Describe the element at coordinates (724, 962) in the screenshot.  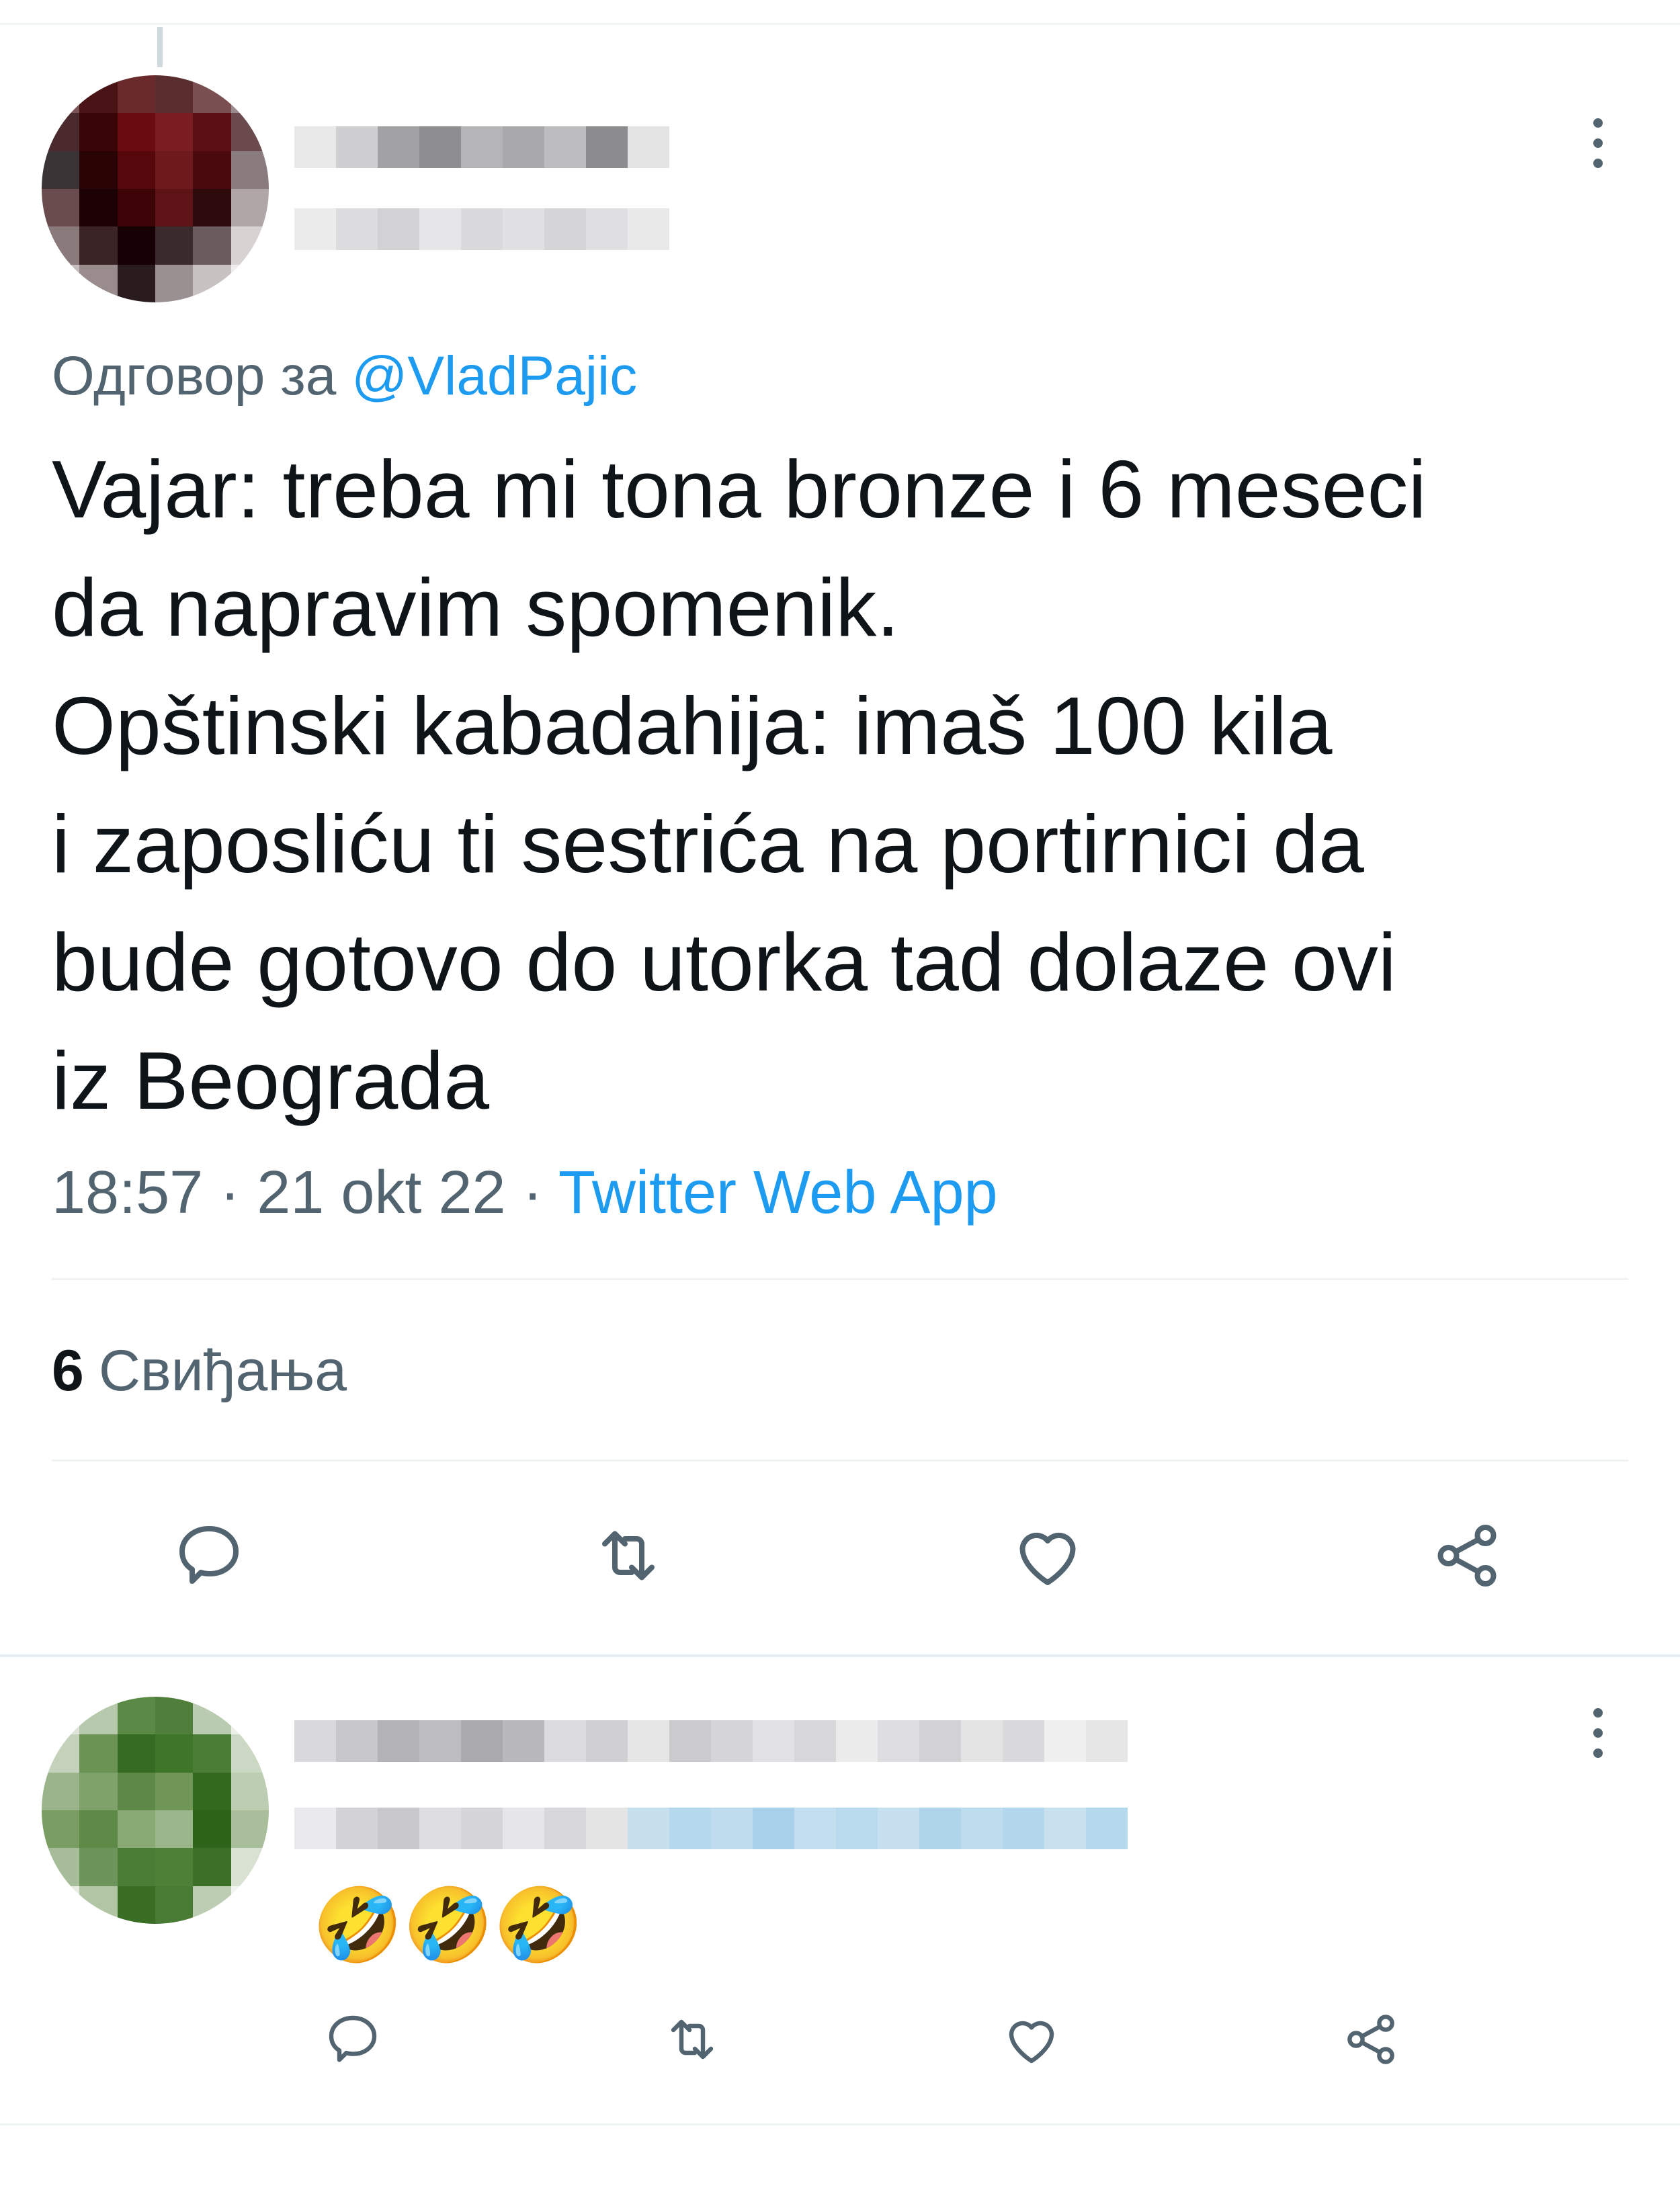
I see `tweet-text-line: bude gotovo do utorka tad dolaze ovi` at that location.